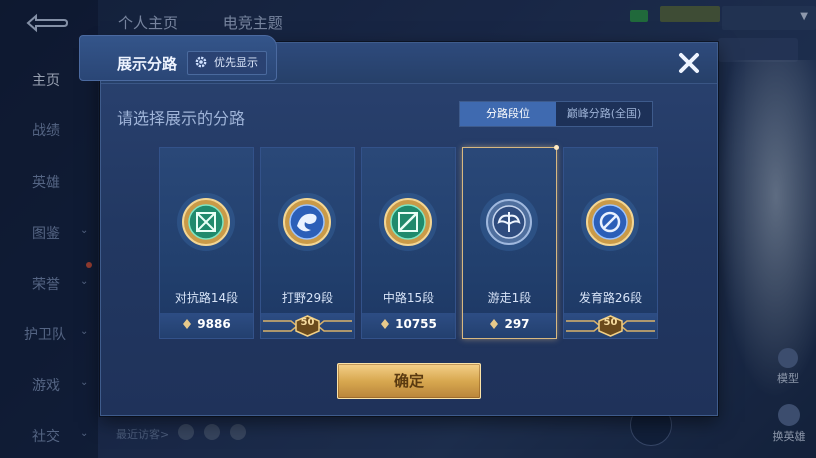  Describe the element at coordinates (307, 298) in the screenshot. I see `lane-label: 打野29段` at that location.